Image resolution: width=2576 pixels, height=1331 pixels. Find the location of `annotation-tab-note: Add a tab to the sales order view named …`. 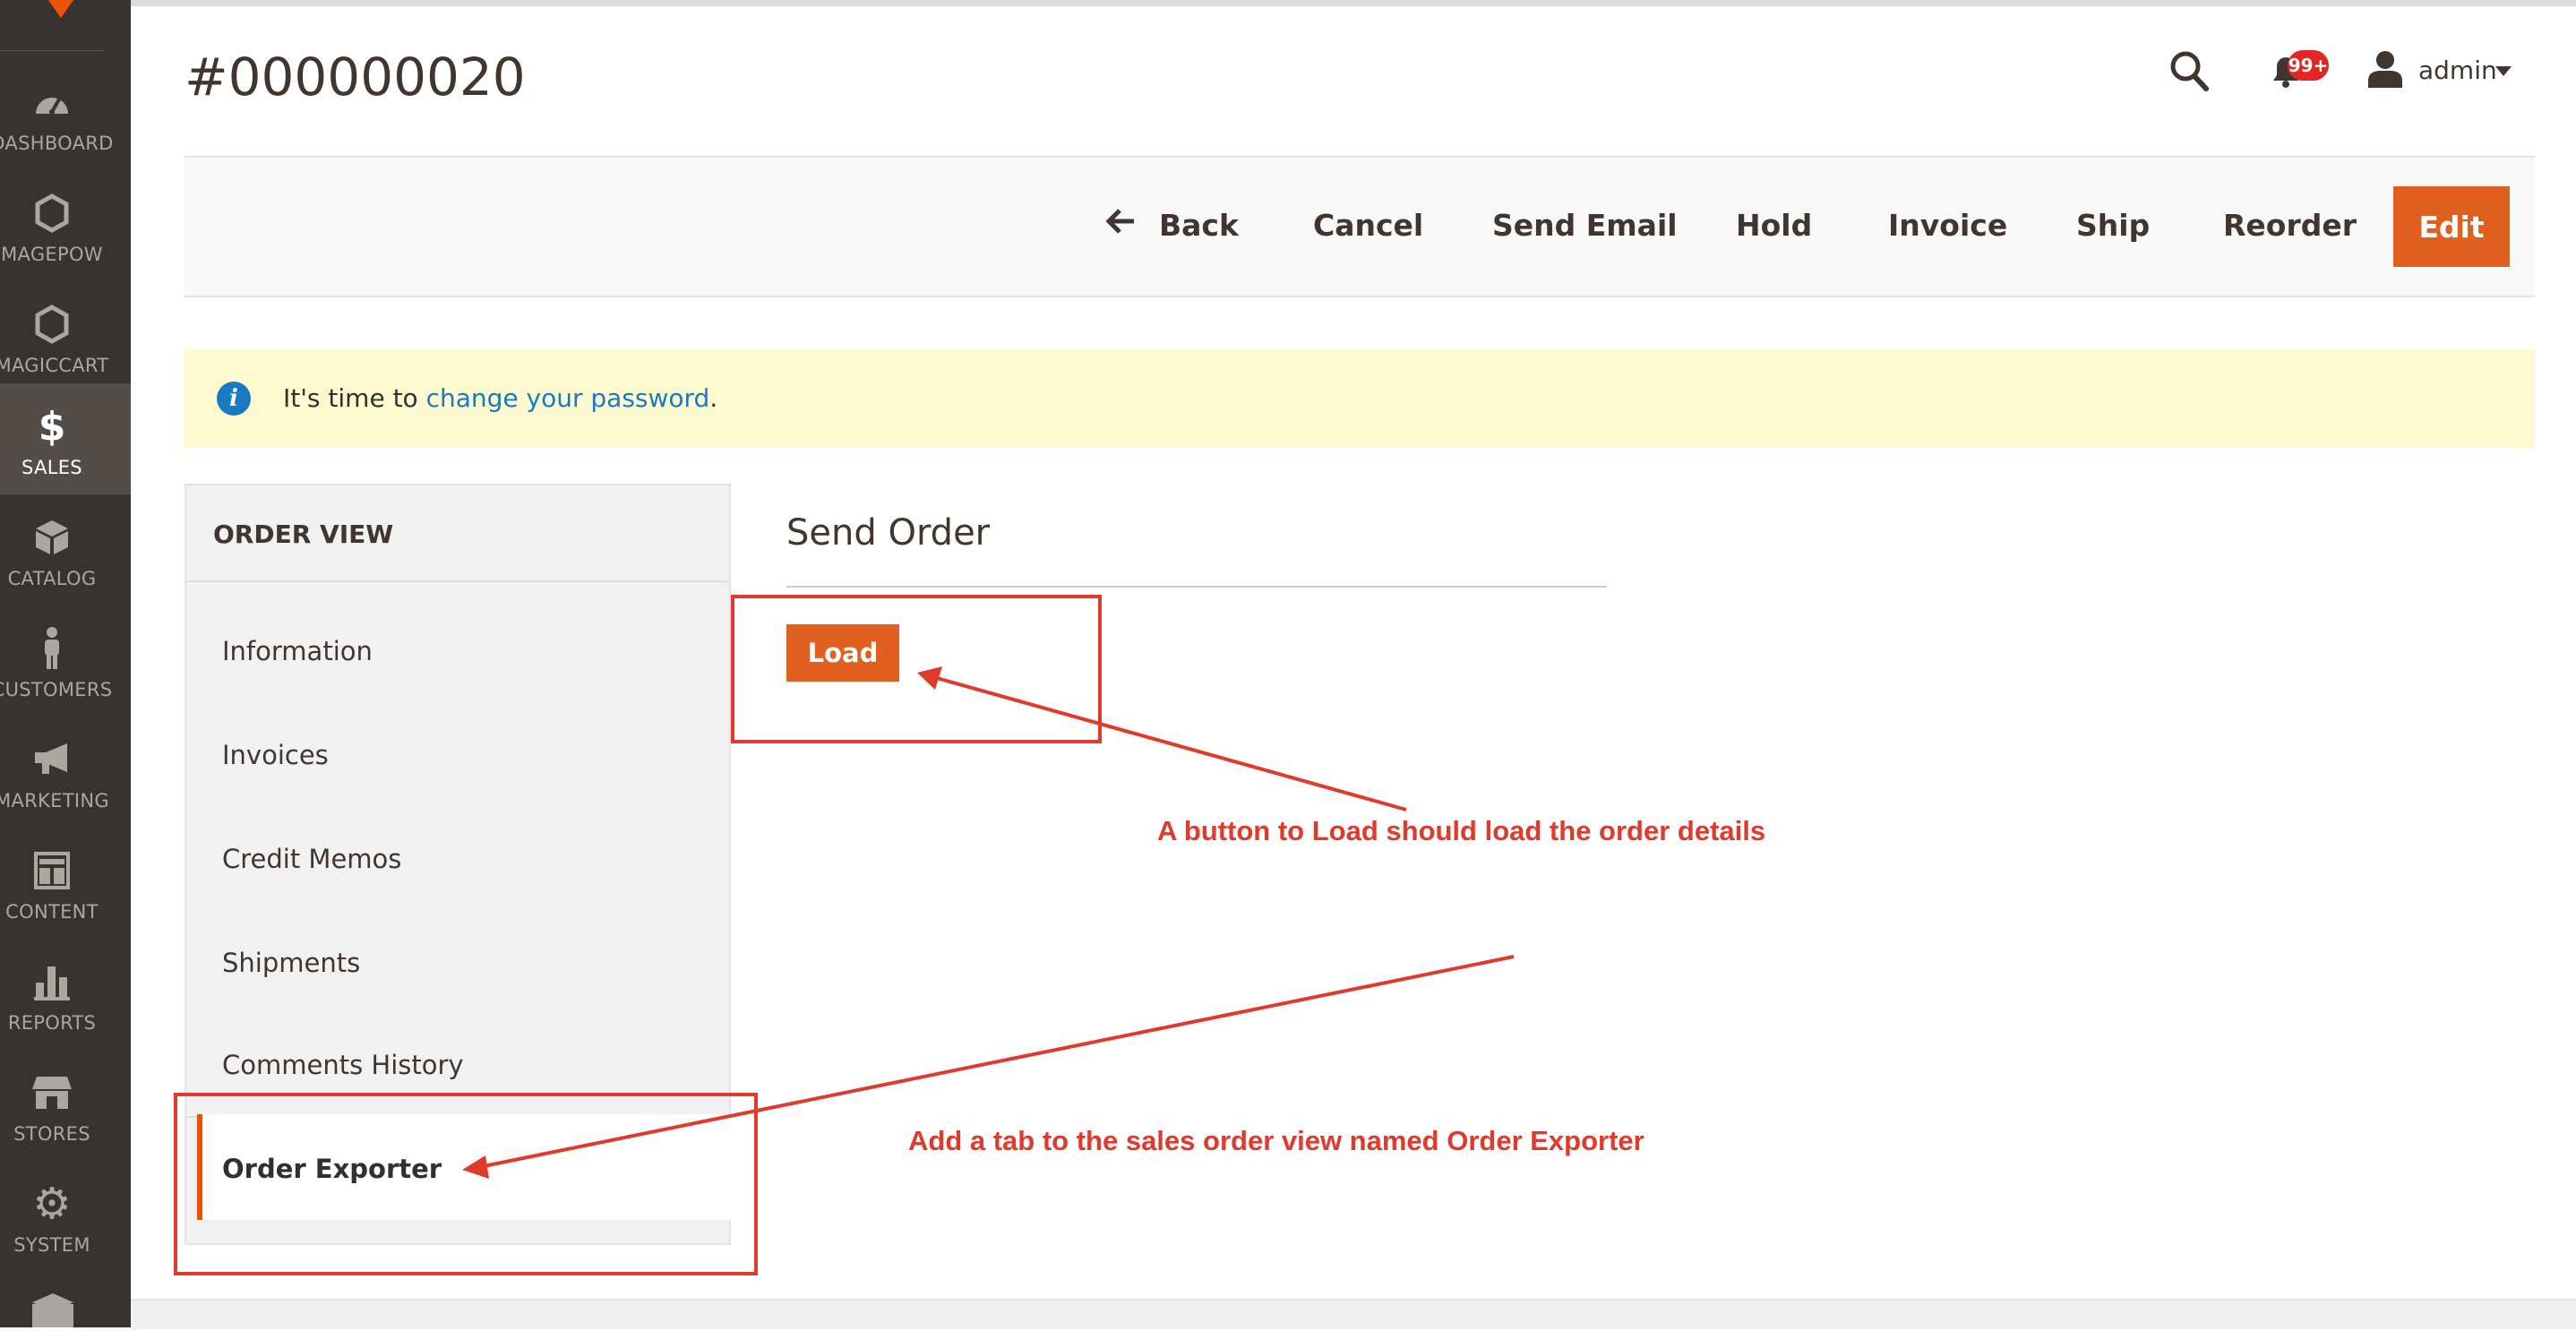

annotation-tab-note: Add a tab to the sales order view named … is located at coordinates (1276, 1140).